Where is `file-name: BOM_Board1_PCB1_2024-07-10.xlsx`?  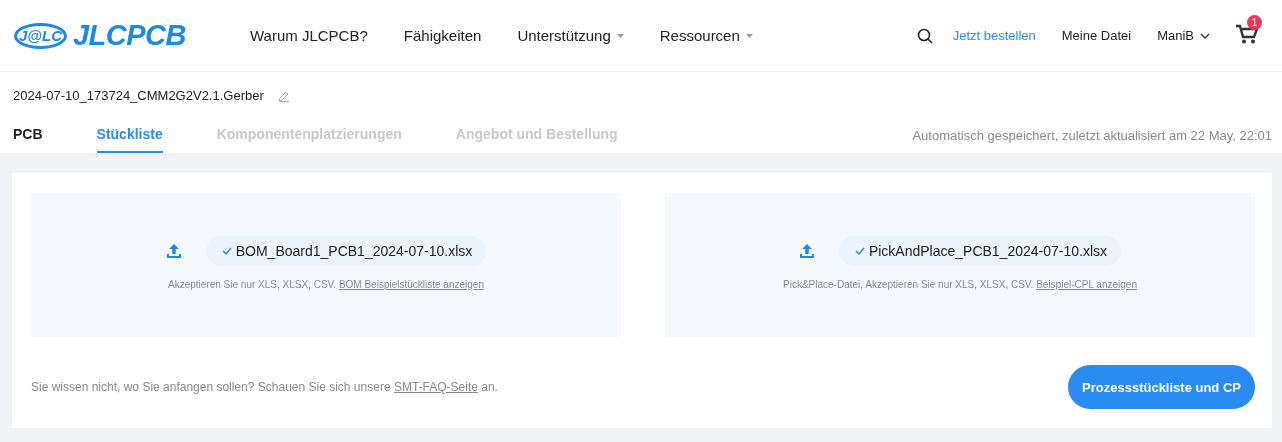 file-name: BOM_Board1_PCB1_2024-07-10.xlsx is located at coordinates (354, 251).